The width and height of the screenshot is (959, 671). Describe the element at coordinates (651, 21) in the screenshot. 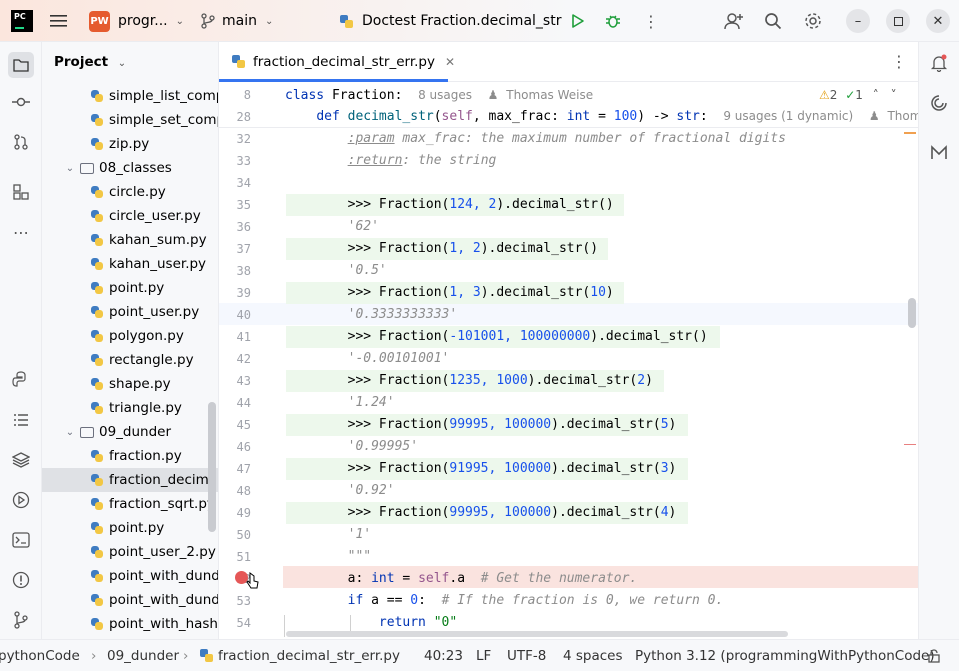

I see `more-actions-icon: ⋮` at that location.